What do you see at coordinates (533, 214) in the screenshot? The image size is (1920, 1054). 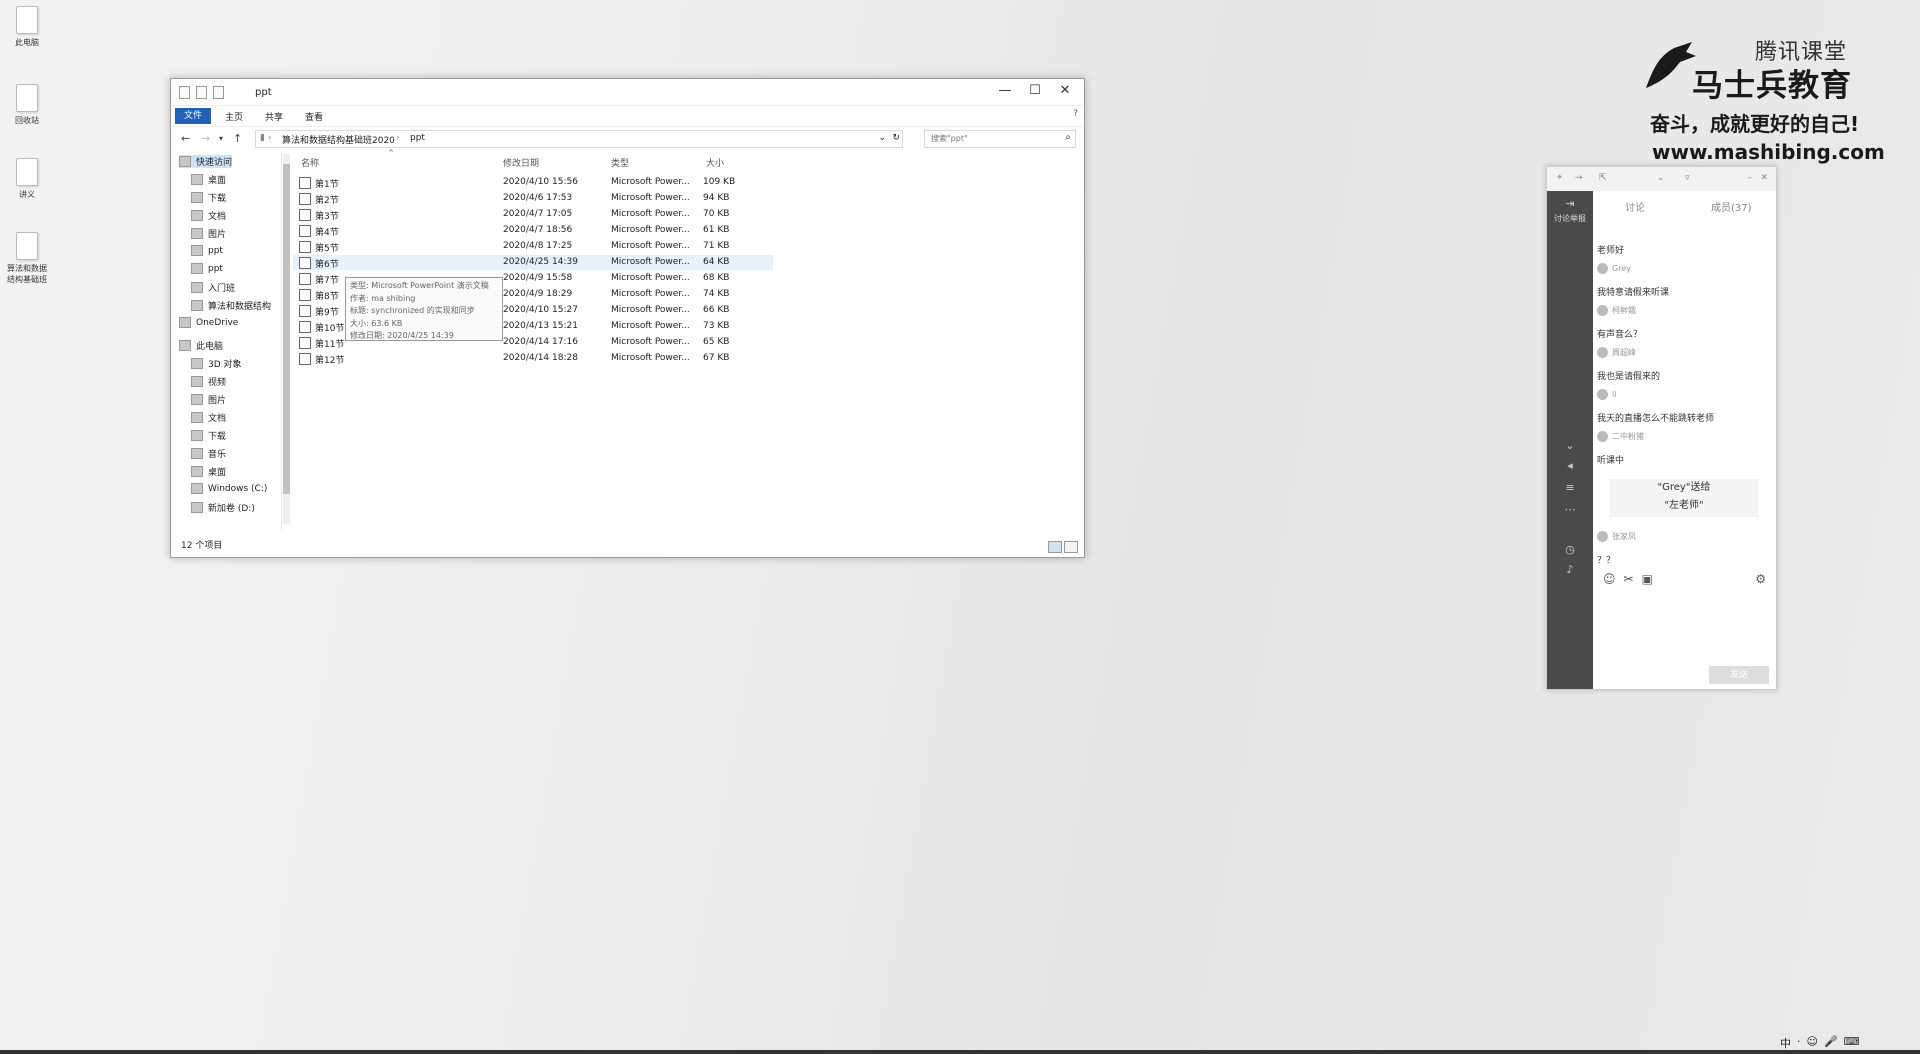 I see `file-row: 第3节 2020/4/7 17:05 Microsoft Power... 70 KB` at bounding box center [533, 214].